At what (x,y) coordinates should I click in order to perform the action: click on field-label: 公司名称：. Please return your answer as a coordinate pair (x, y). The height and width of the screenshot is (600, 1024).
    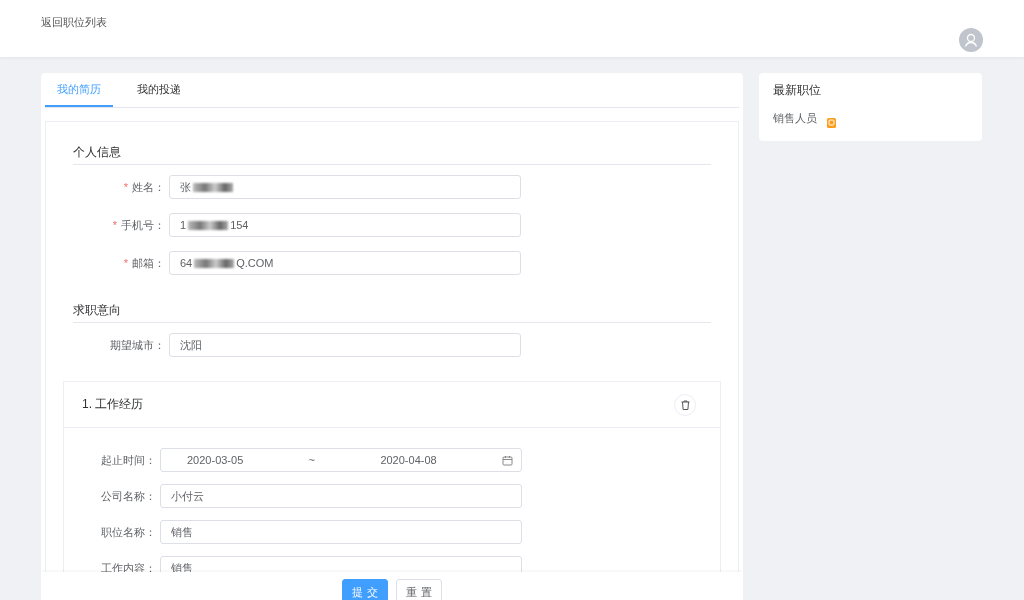
    Looking at the image, I should click on (128, 496).